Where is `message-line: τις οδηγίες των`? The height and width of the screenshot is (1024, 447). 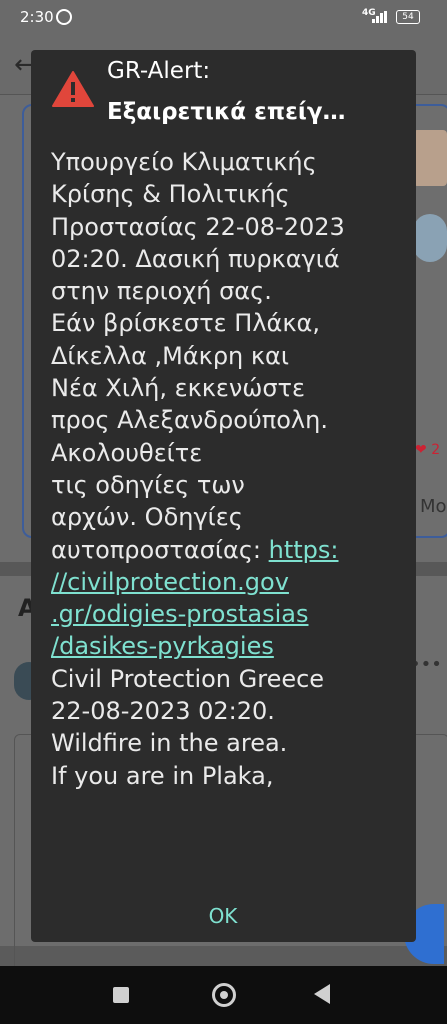 message-line: τις οδηγίες των is located at coordinates (148, 484).